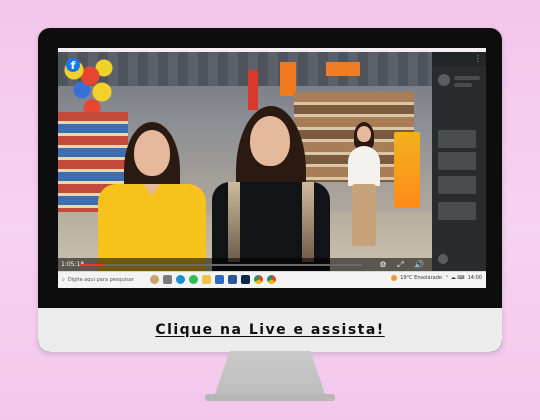 The width and height of the screenshot is (540, 420). Describe the element at coordinates (219, 279) in the screenshot. I see `store-icon` at that location.